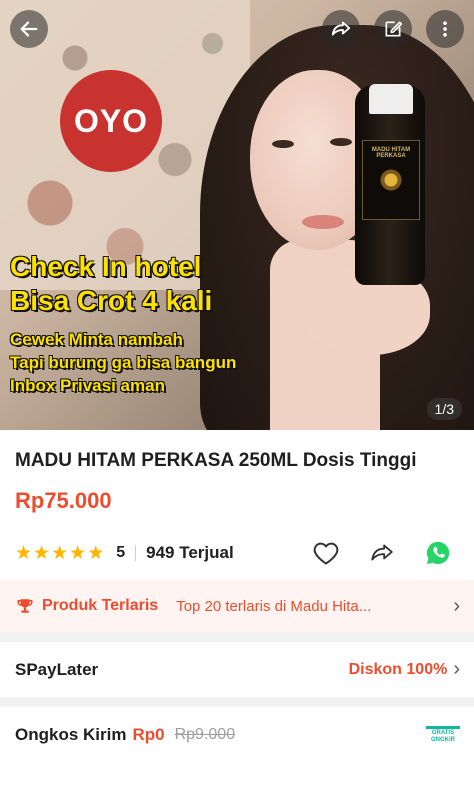 The height and width of the screenshot is (791, 474). What do you see at coordinates (121, 552) in the screenshot?
I see `rating-value: 5` at bounding box center [121, 552].